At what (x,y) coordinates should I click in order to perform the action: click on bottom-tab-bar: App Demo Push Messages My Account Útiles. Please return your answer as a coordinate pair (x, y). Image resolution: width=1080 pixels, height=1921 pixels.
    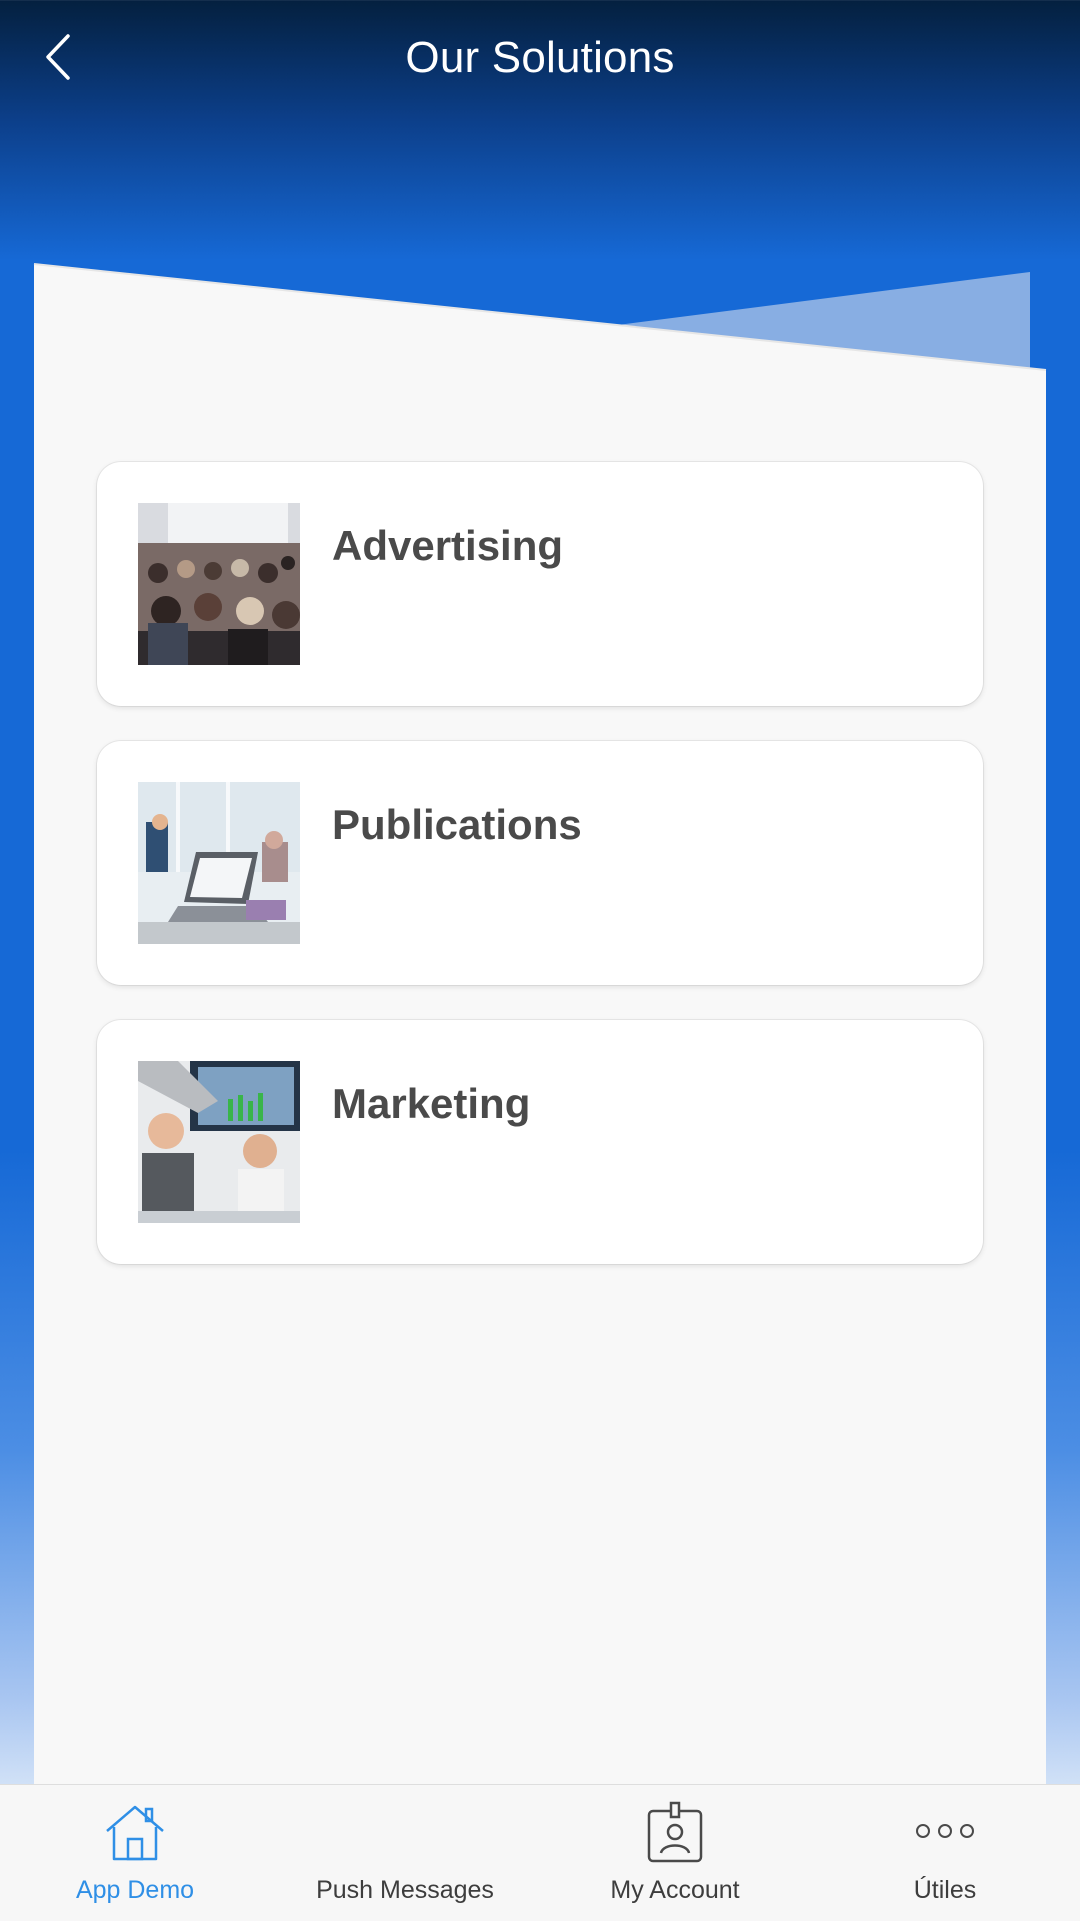
    Looking at the image, I should click on (540, 1852).